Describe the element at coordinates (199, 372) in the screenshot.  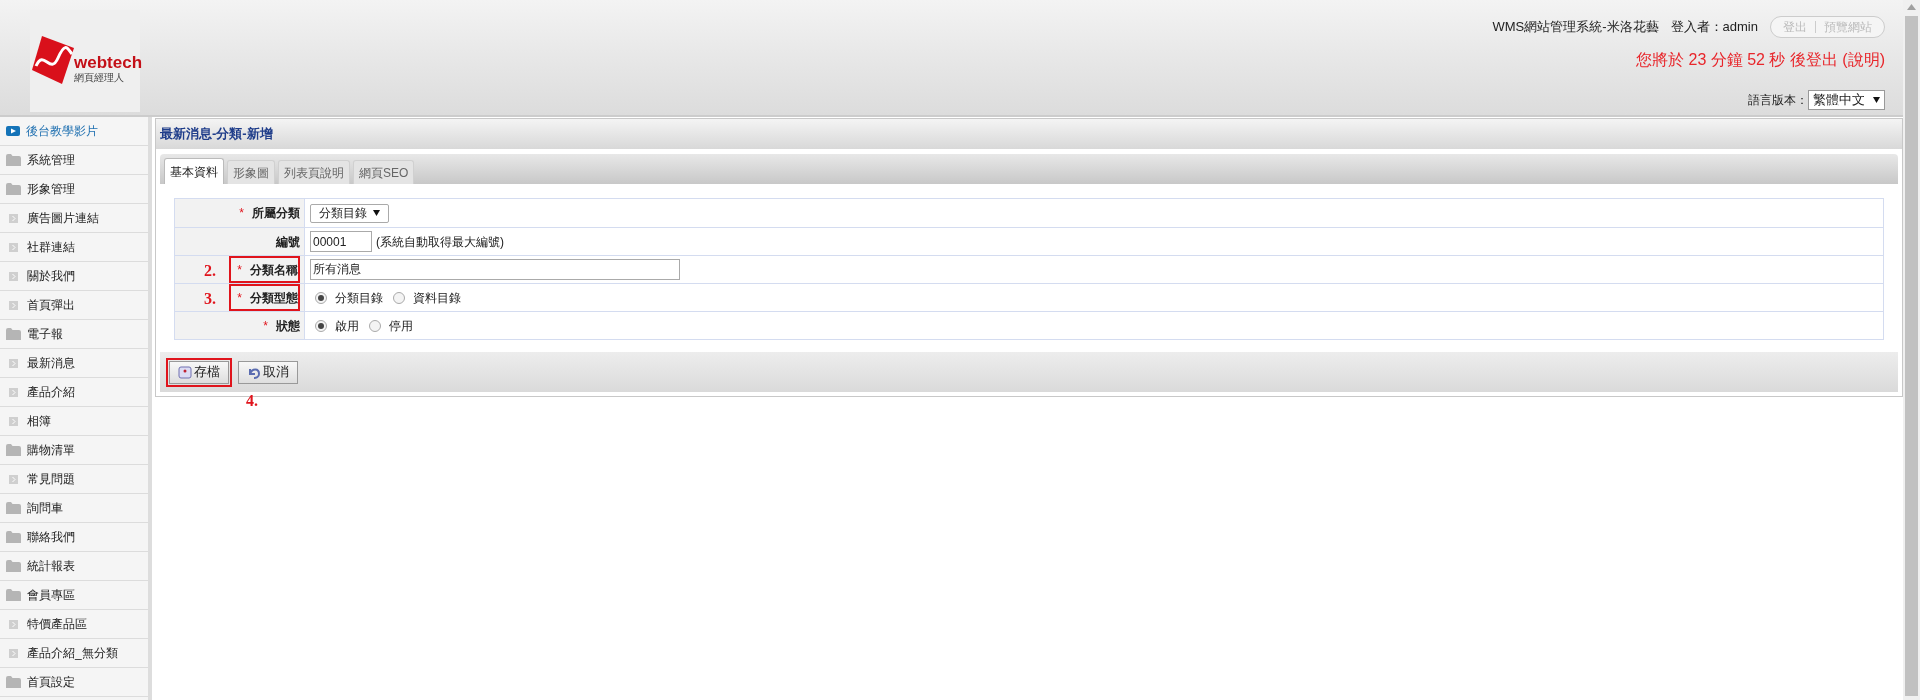
I see `save-button: 存檔` at that location.